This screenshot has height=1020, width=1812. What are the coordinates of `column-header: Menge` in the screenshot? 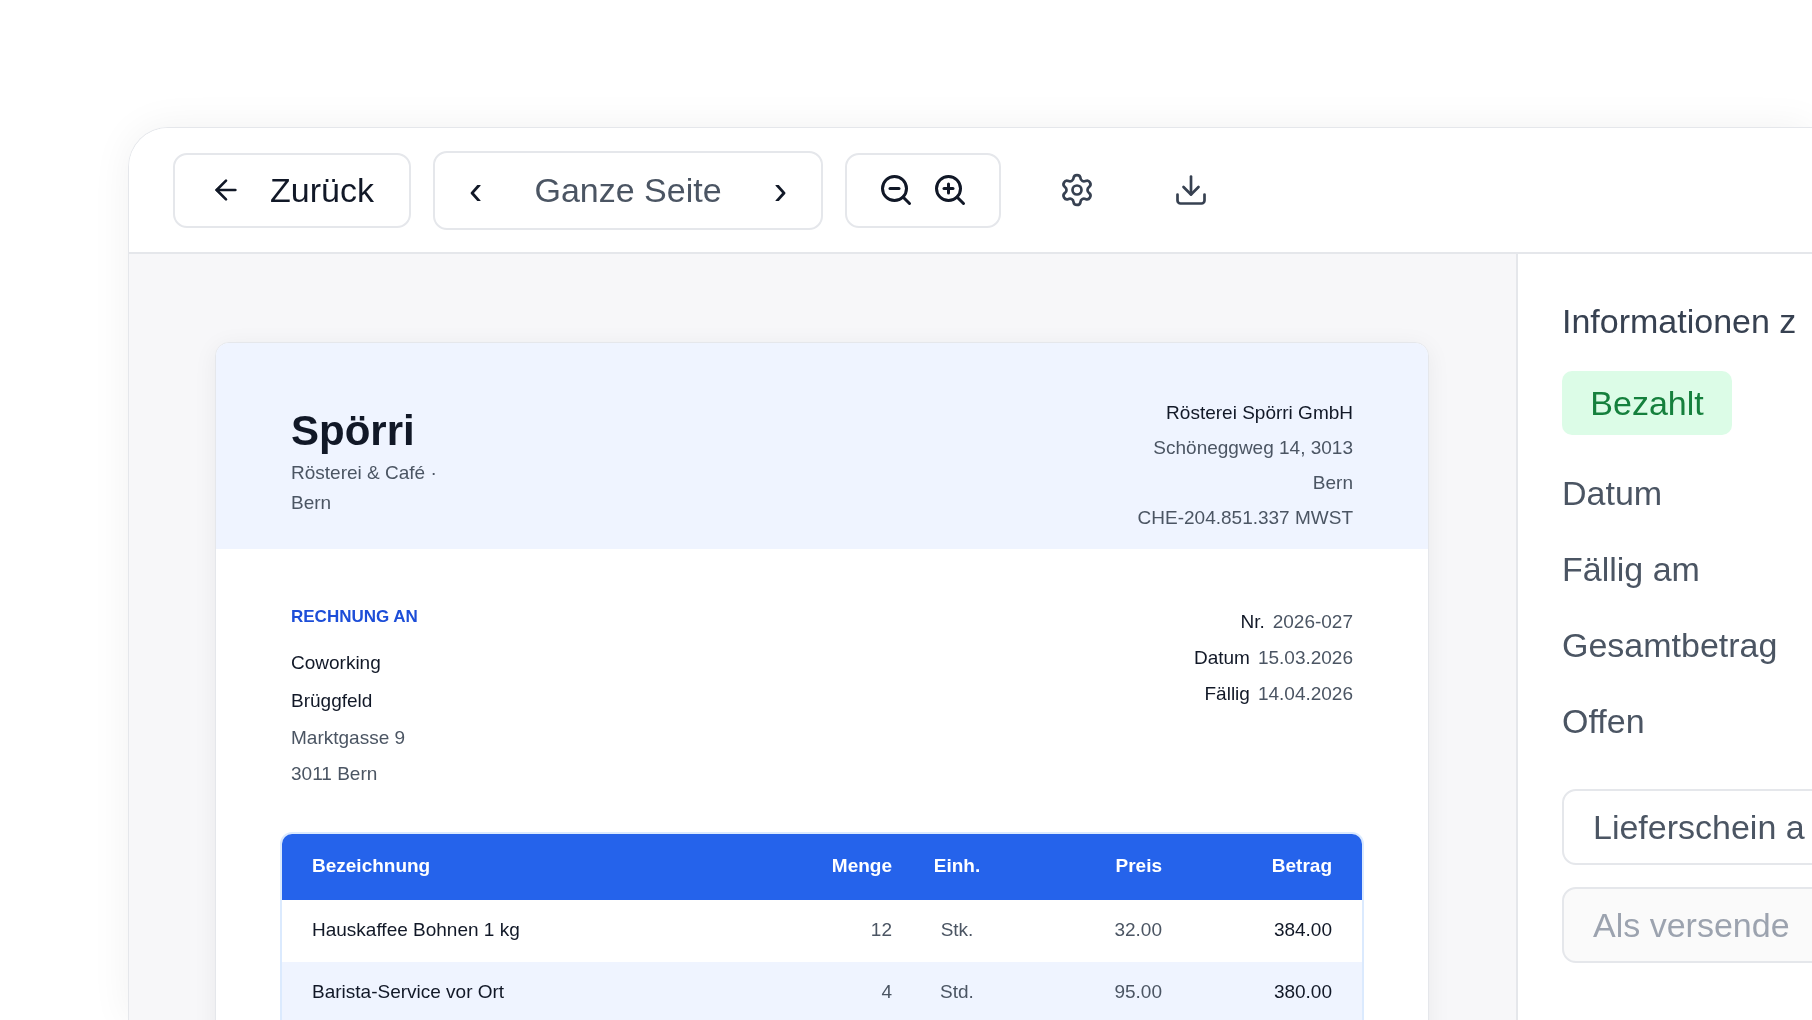 It's located at (861, 866).